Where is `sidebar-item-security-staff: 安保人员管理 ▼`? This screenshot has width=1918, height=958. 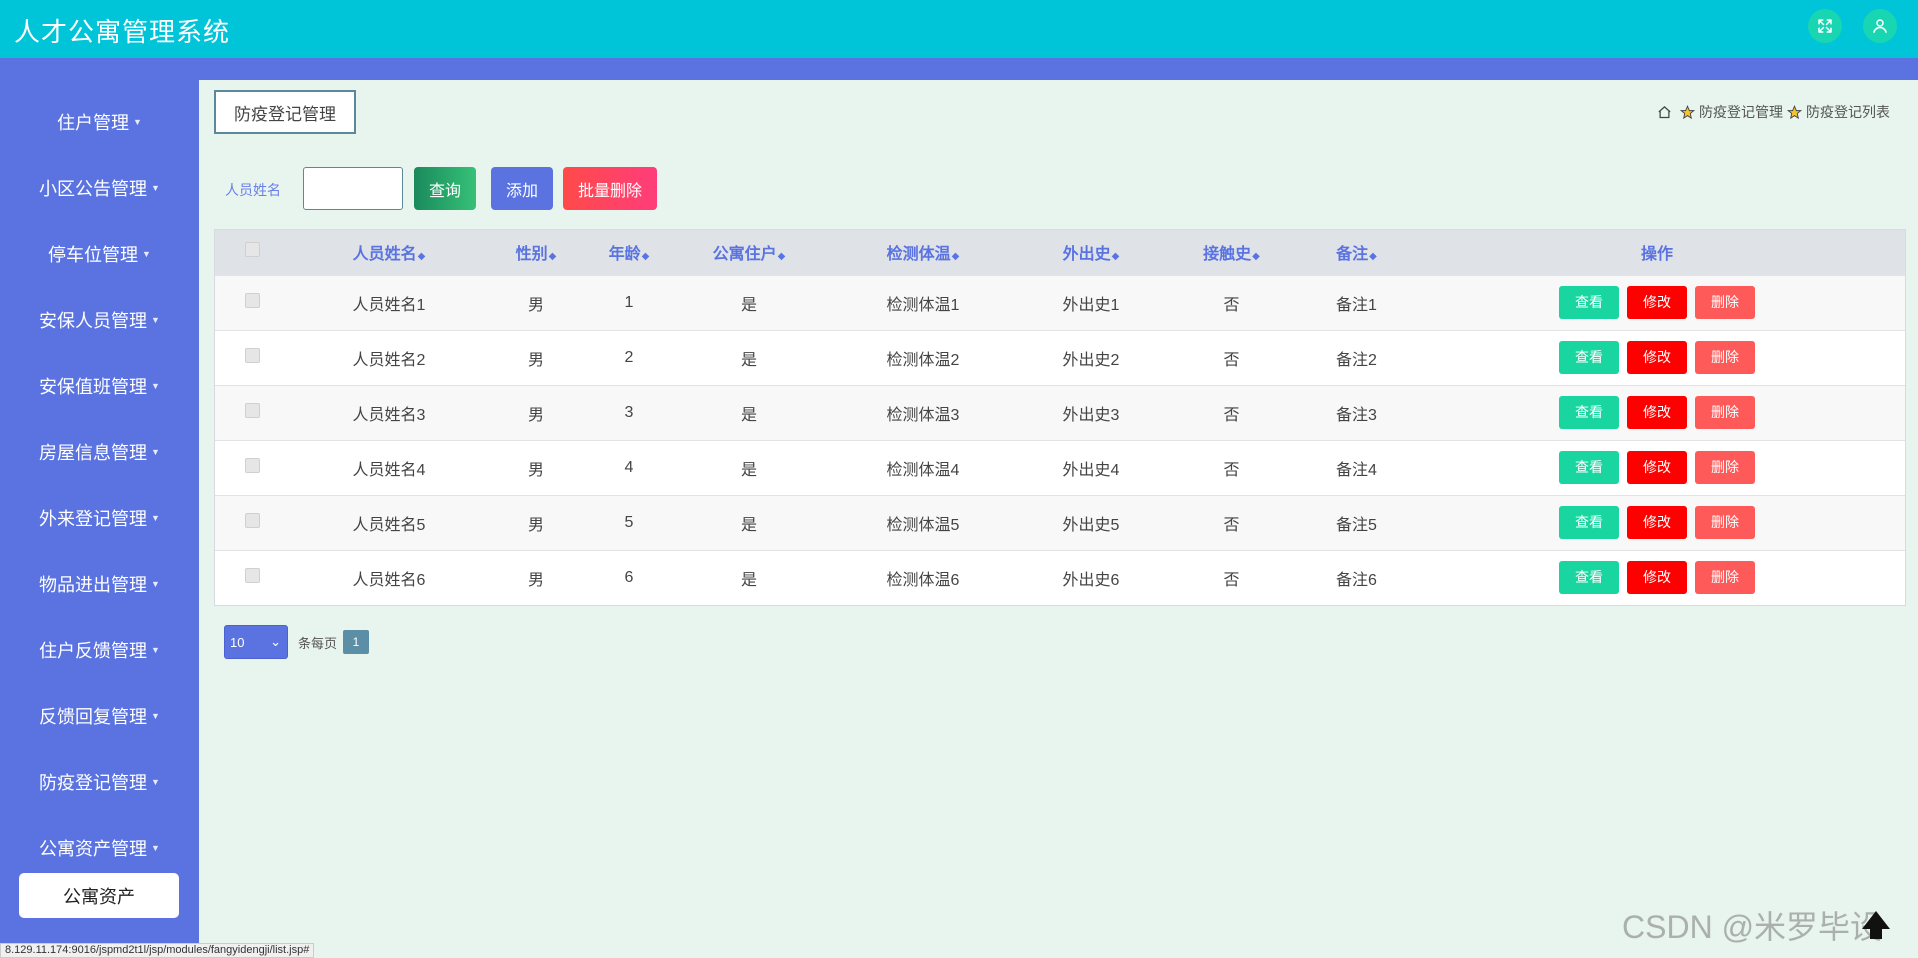
sidebar-item-security-staff: 安保人员管理 ▼ is located at coordinates (99, 320).